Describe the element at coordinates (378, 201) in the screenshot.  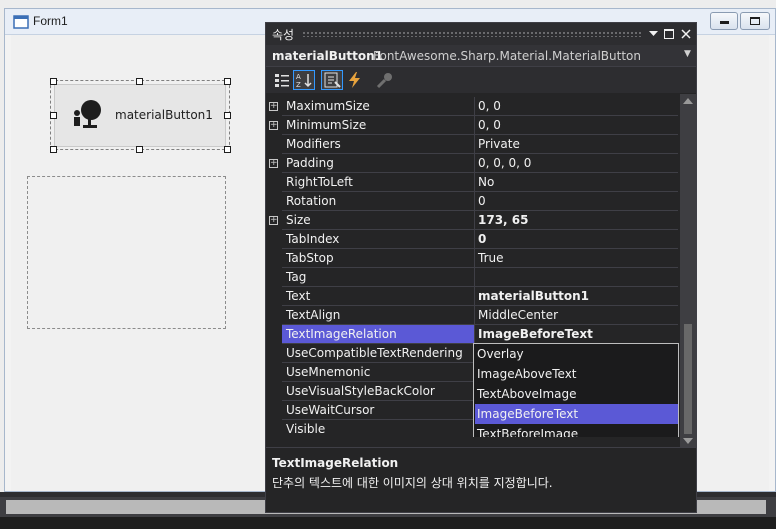
I see `property-name: Rotation` at that location.